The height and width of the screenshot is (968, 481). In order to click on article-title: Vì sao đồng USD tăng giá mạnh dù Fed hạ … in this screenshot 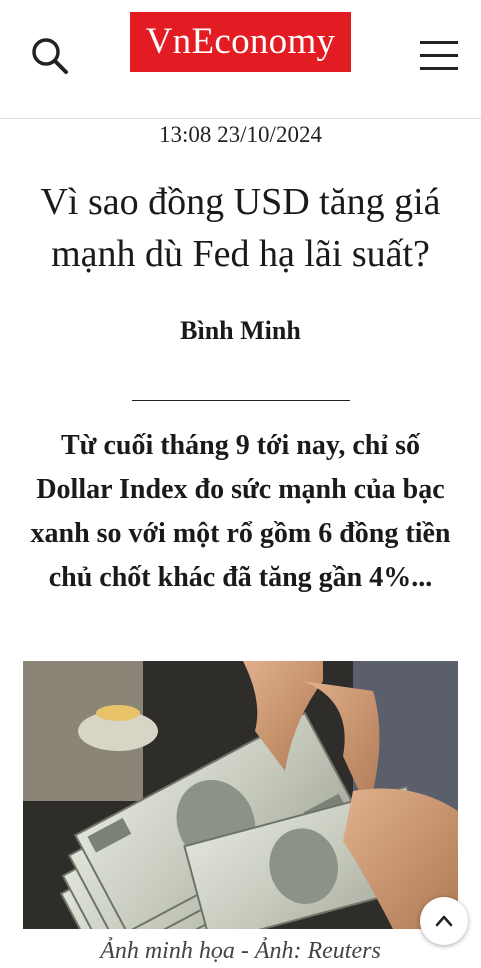, I will do `click(240, 228)`.